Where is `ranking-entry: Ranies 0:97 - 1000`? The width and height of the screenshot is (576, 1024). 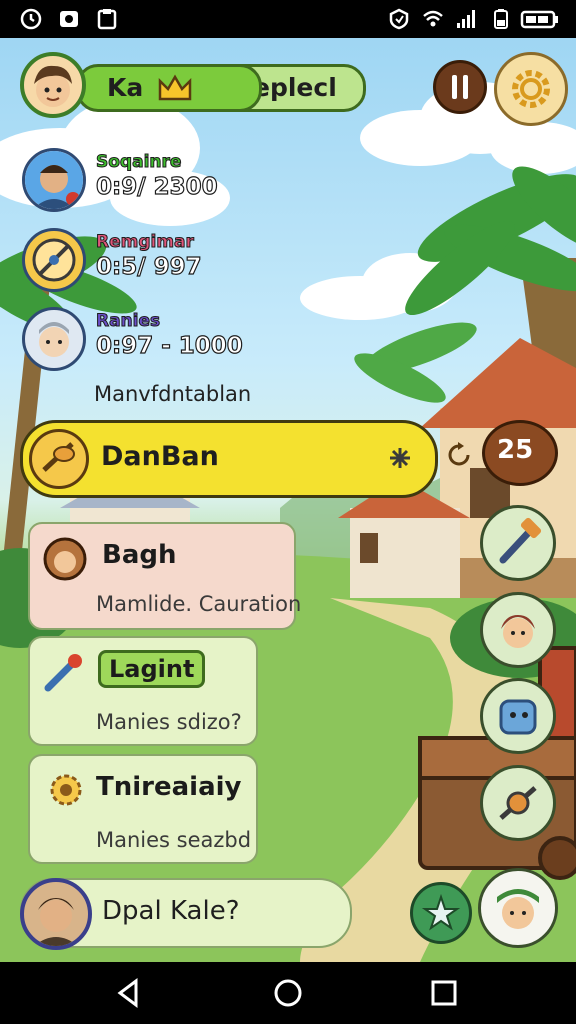
ranking-entry: Ranies 0:97 - 1000 is located at coordinates (152, 340).